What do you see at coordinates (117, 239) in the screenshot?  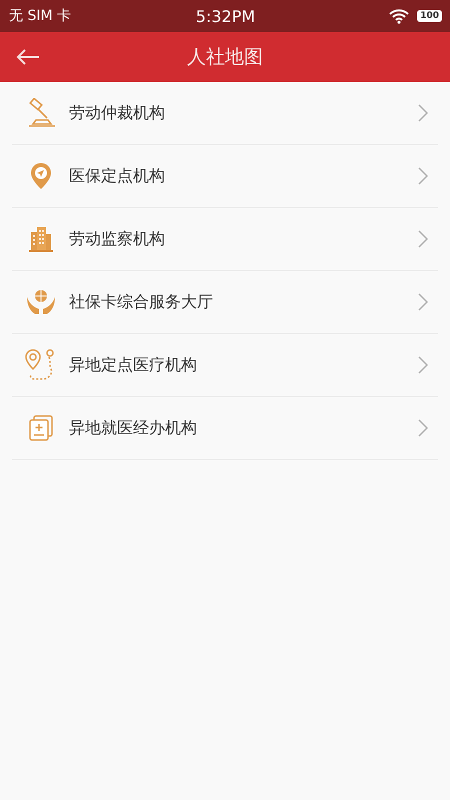 I see `item-label: 劳动监察机构` at bounding box center [117, 239].